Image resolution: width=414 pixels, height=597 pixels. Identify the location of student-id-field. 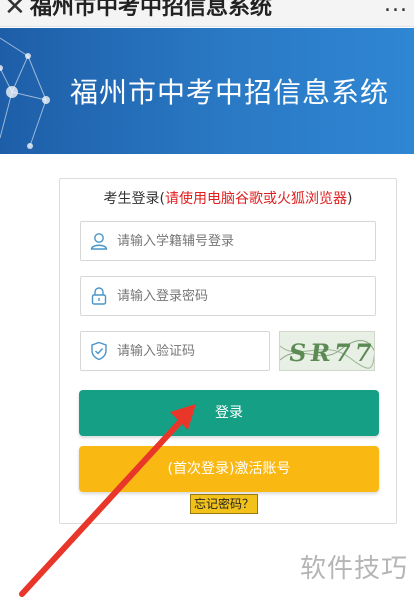
(228, 241).